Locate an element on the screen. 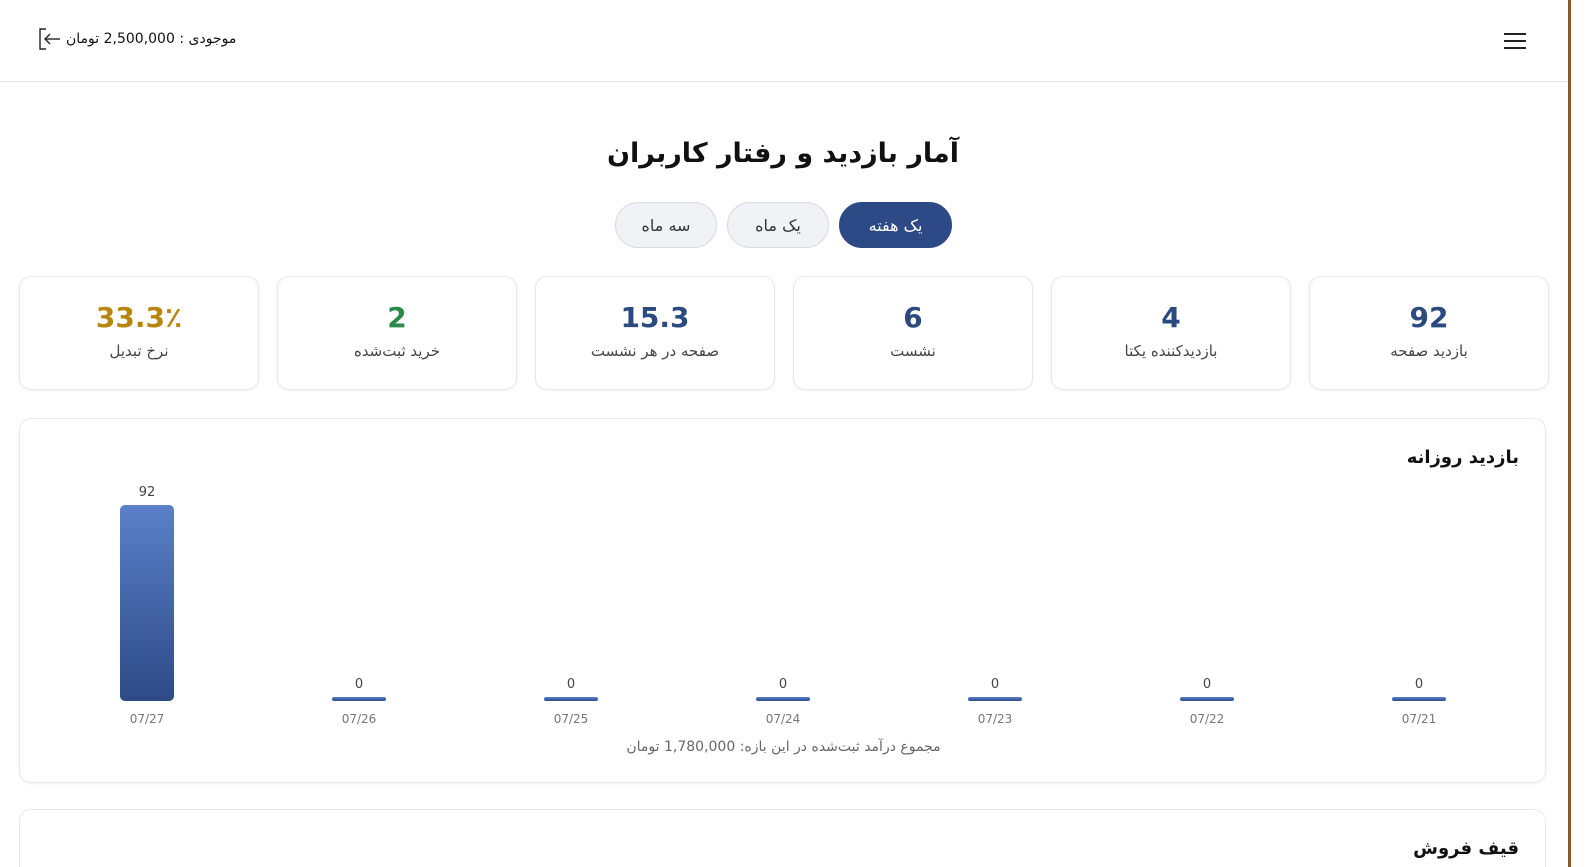 The width and height of the screenshot is (1592, 867). stat-label: بازدیدکننده یکتا is located at coordinates (1171, 351).